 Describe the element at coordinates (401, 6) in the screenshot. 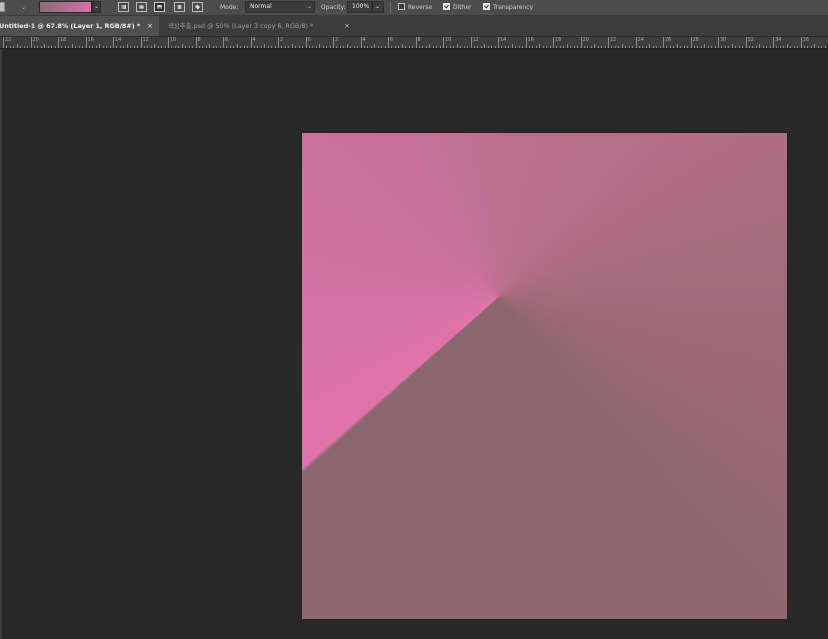

I see `reverse-checkbox` at that location.